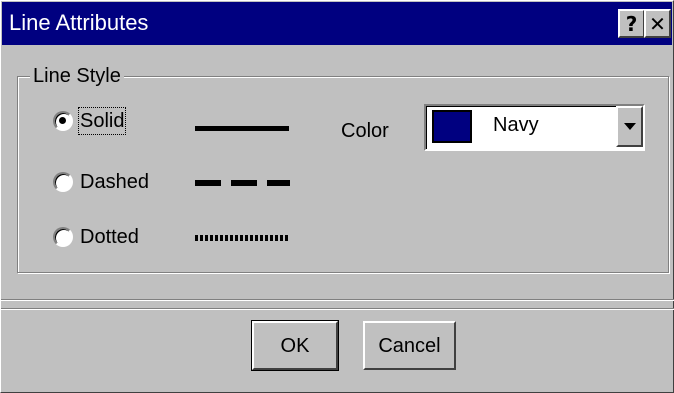 Image resolution: width=674 pixels, height=393 pixels. I want to click on dotted-line-sample-svg, so click(242, 238).